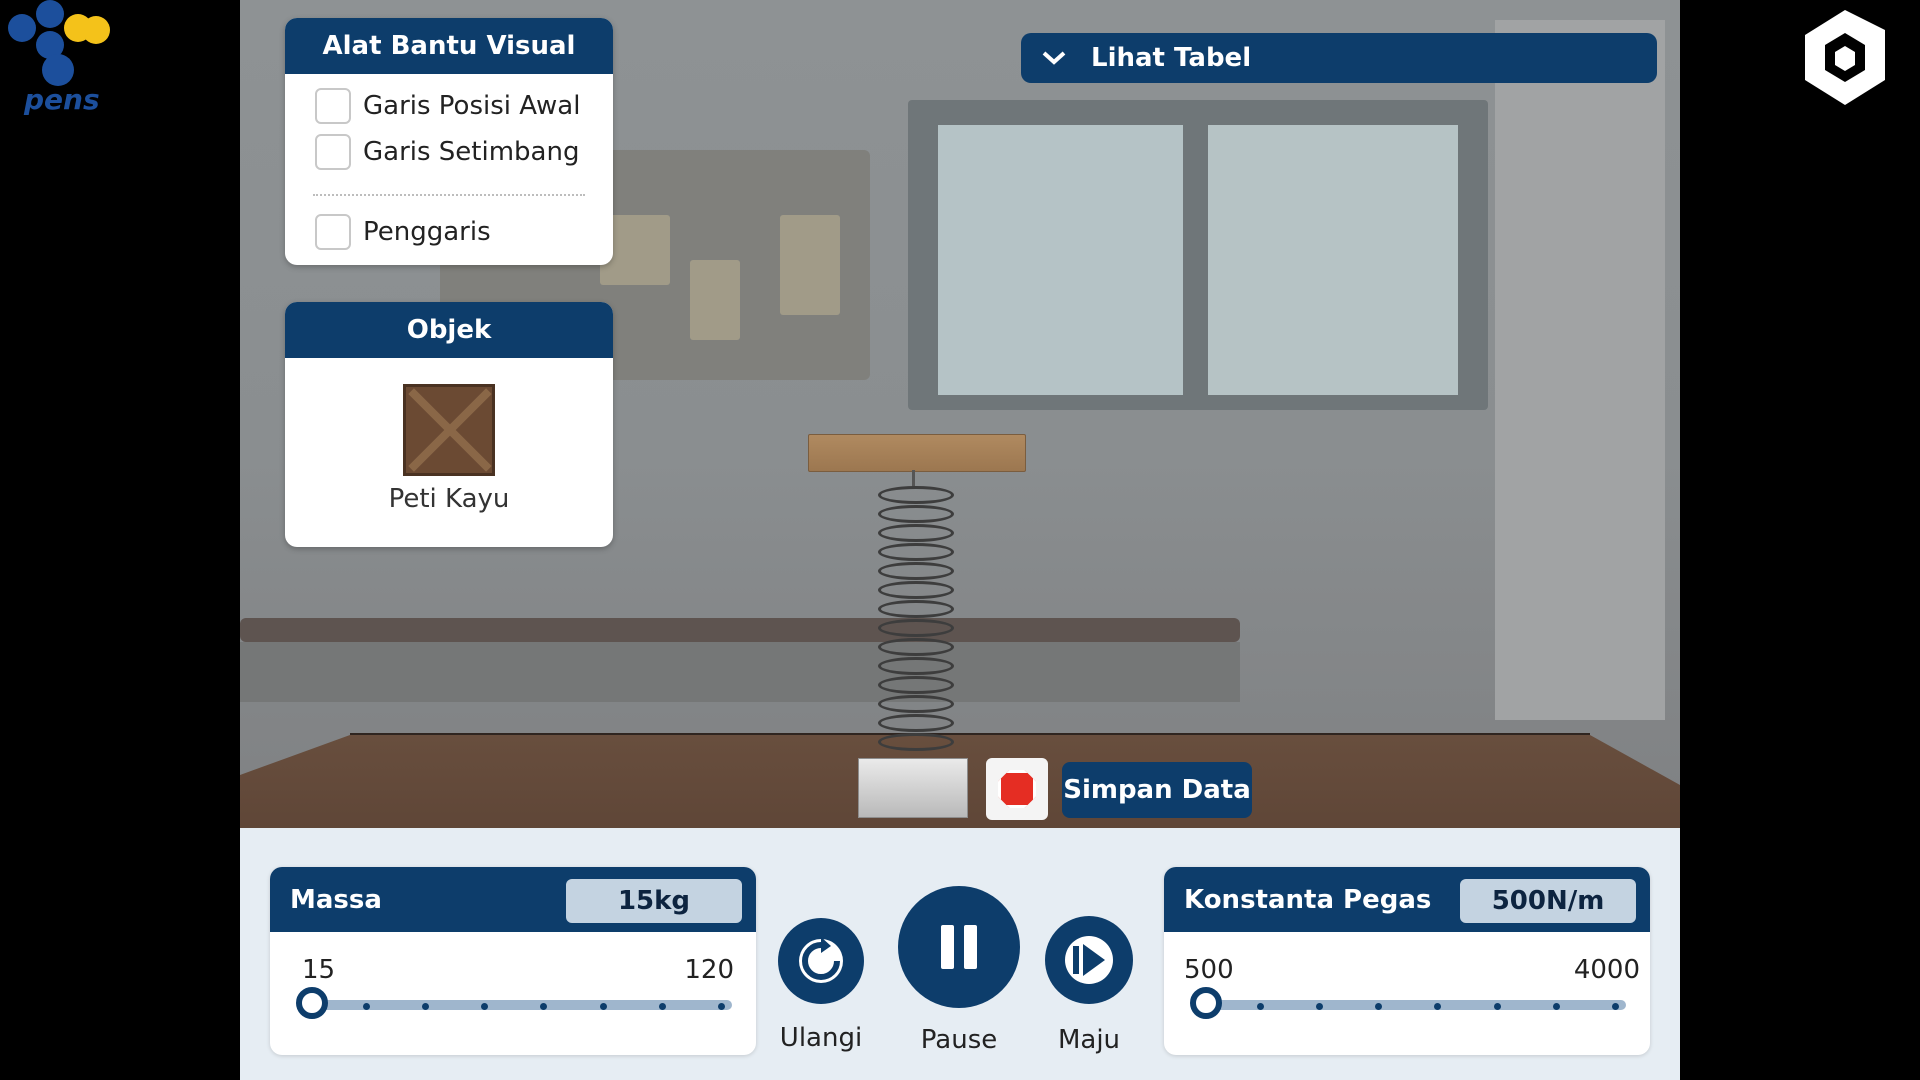  I want to click on stop-button, so click(1017, 789).